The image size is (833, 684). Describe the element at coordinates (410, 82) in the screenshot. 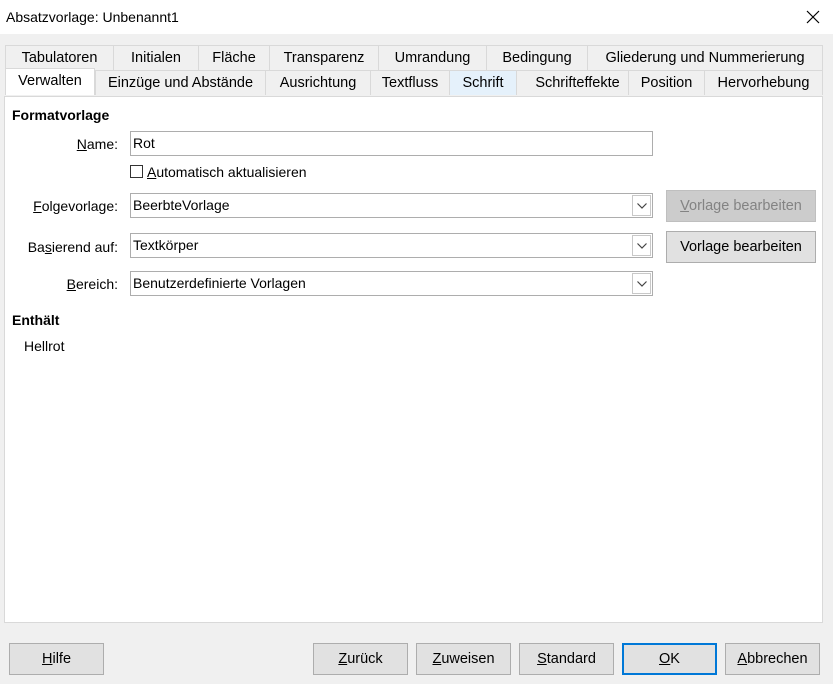

I see `tab-textfluss: Textfluss` at that location.